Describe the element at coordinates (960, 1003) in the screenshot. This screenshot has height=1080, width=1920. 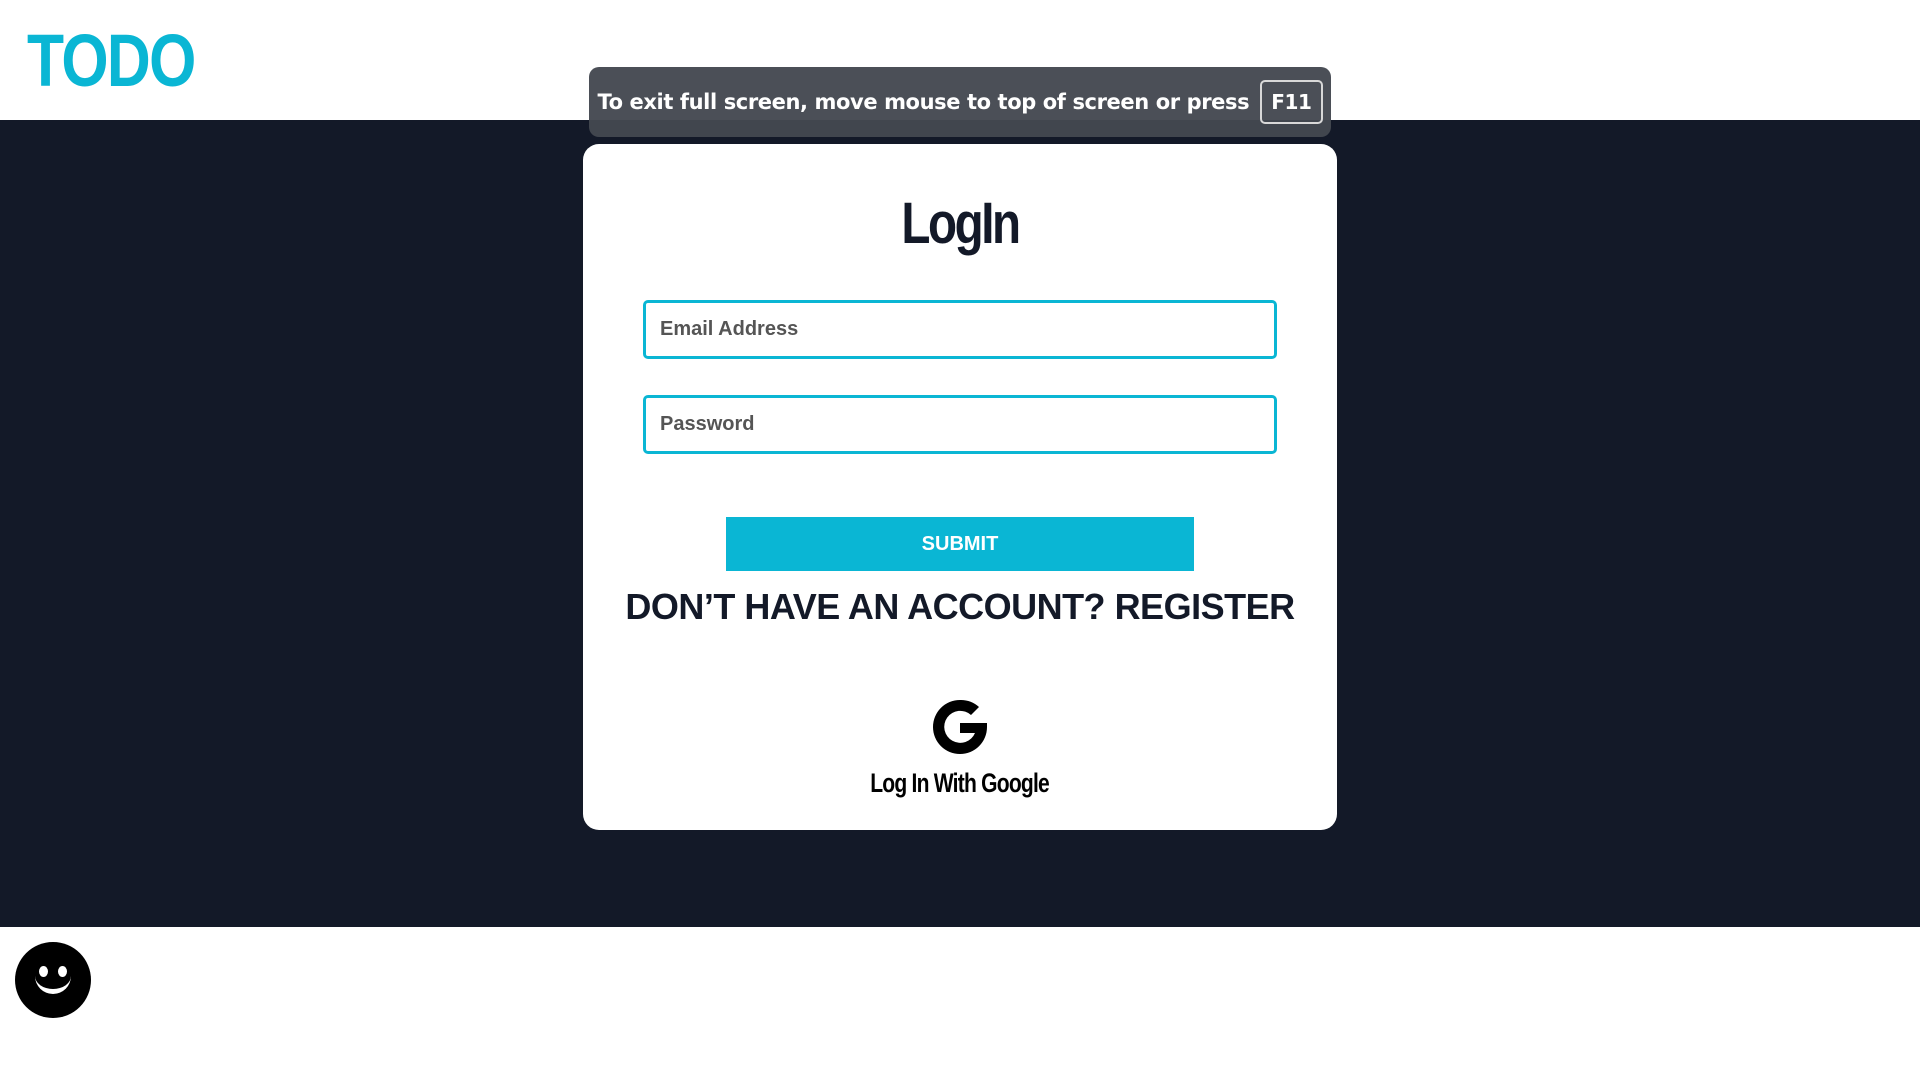
I see `footer` at that location.